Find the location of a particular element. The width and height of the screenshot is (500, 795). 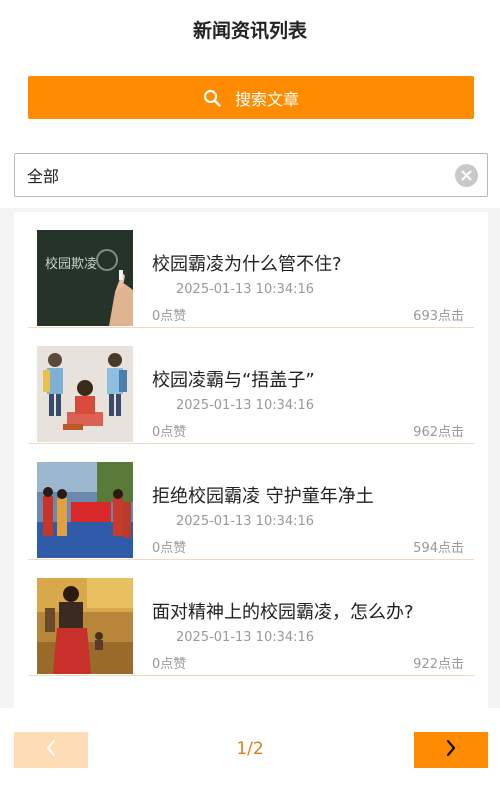

news-title: 校园霸凌为什么管不住? is located at coordinates (247, 263).